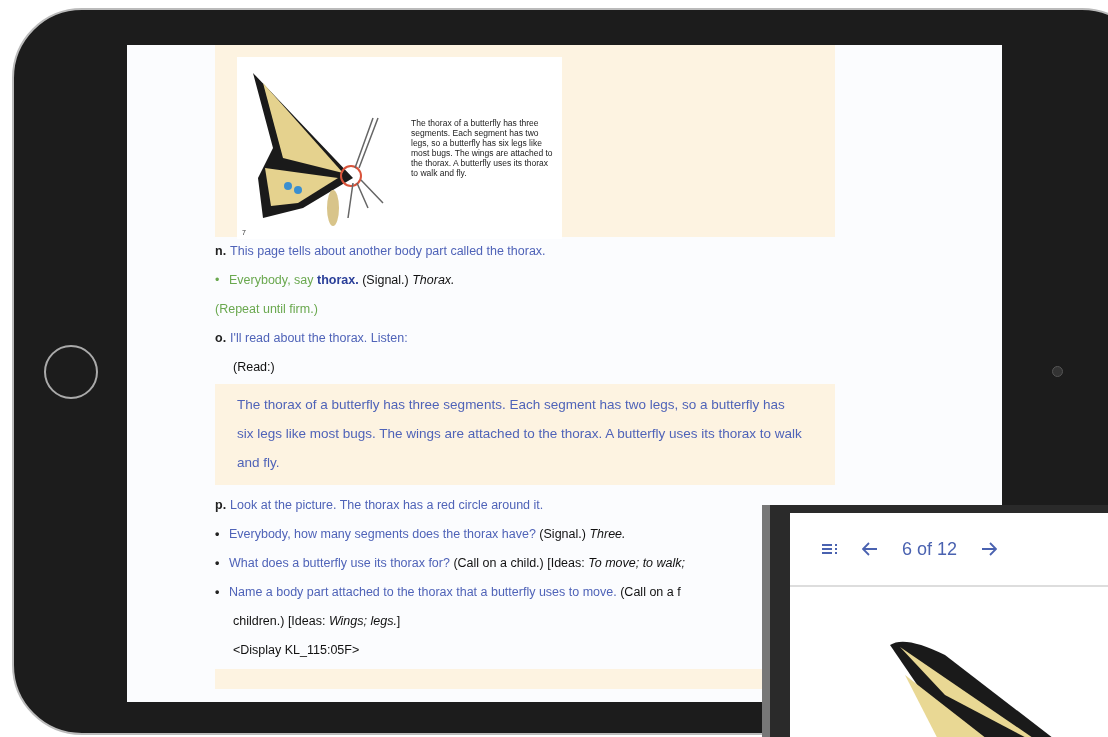 The height and width of the screenshot is (737, 1108). I want to click on read-aloud-passage: The thorax of a butterfly has three segments. Each segment has two legs, so a butterfly has six legs like most bugs. The wings are attached to the thorax. A butterfly uses its thorax to walk and fly., so click(525, 434).